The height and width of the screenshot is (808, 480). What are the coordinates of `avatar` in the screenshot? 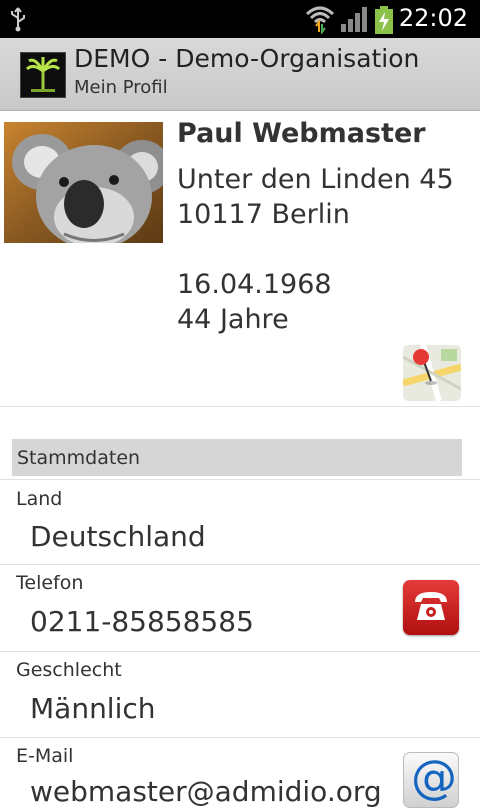 It's located at (83, 182).